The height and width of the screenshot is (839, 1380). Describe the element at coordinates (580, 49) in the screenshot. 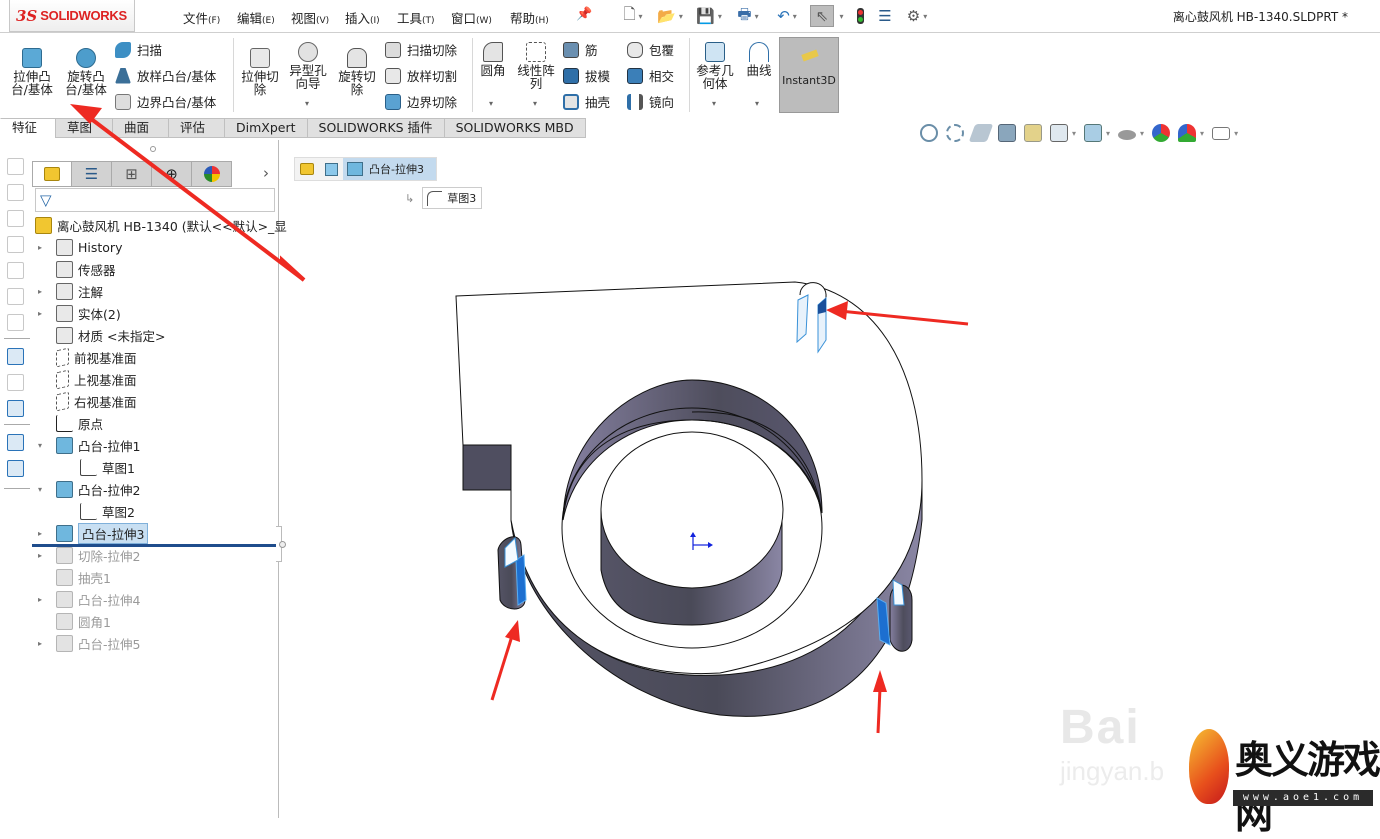

I see `rib-button: 筋` at that location.